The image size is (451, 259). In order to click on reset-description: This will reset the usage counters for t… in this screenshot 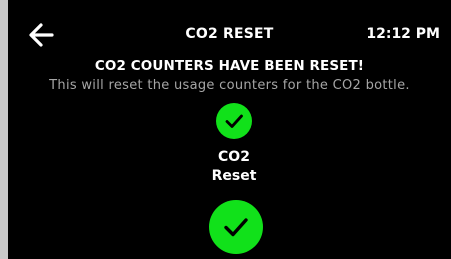, I will do `click(229, 85)`.